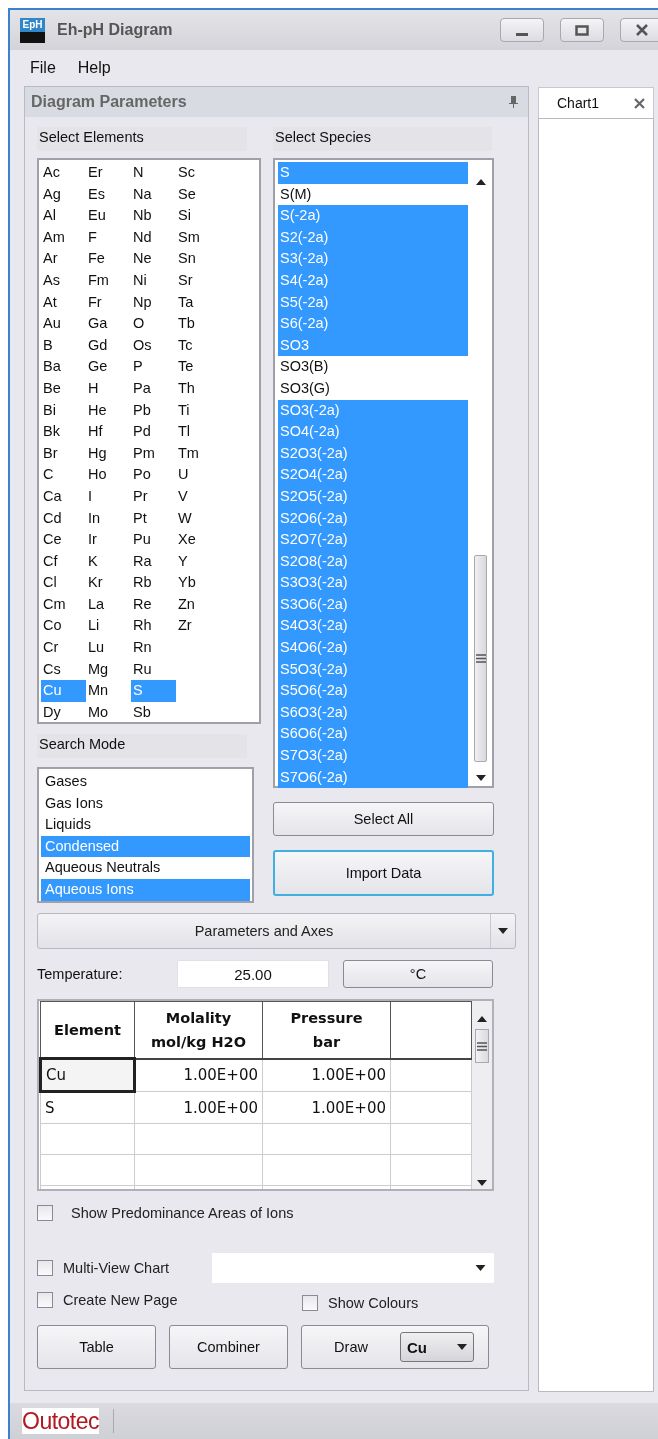 Image resolution: width=658 pixels, height=1439 pixels. I want to click on element-item: Mg, so click(108, 669).